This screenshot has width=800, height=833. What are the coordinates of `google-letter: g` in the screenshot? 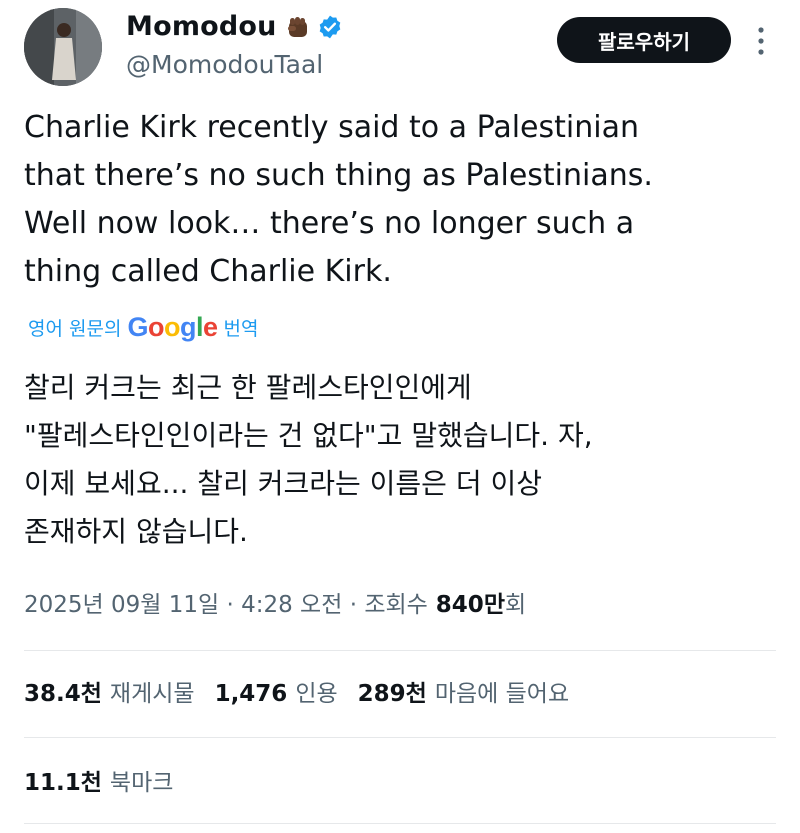 It's located at (188, 327).